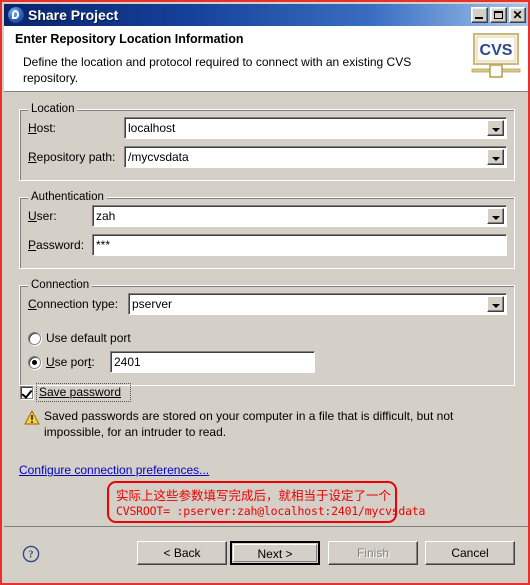 The height and width of the screenshot is (585, 530). What do you see at coordinates (103, 245) in the screenshot?
I see `password-value: ***` at bounding box center [103, 245].